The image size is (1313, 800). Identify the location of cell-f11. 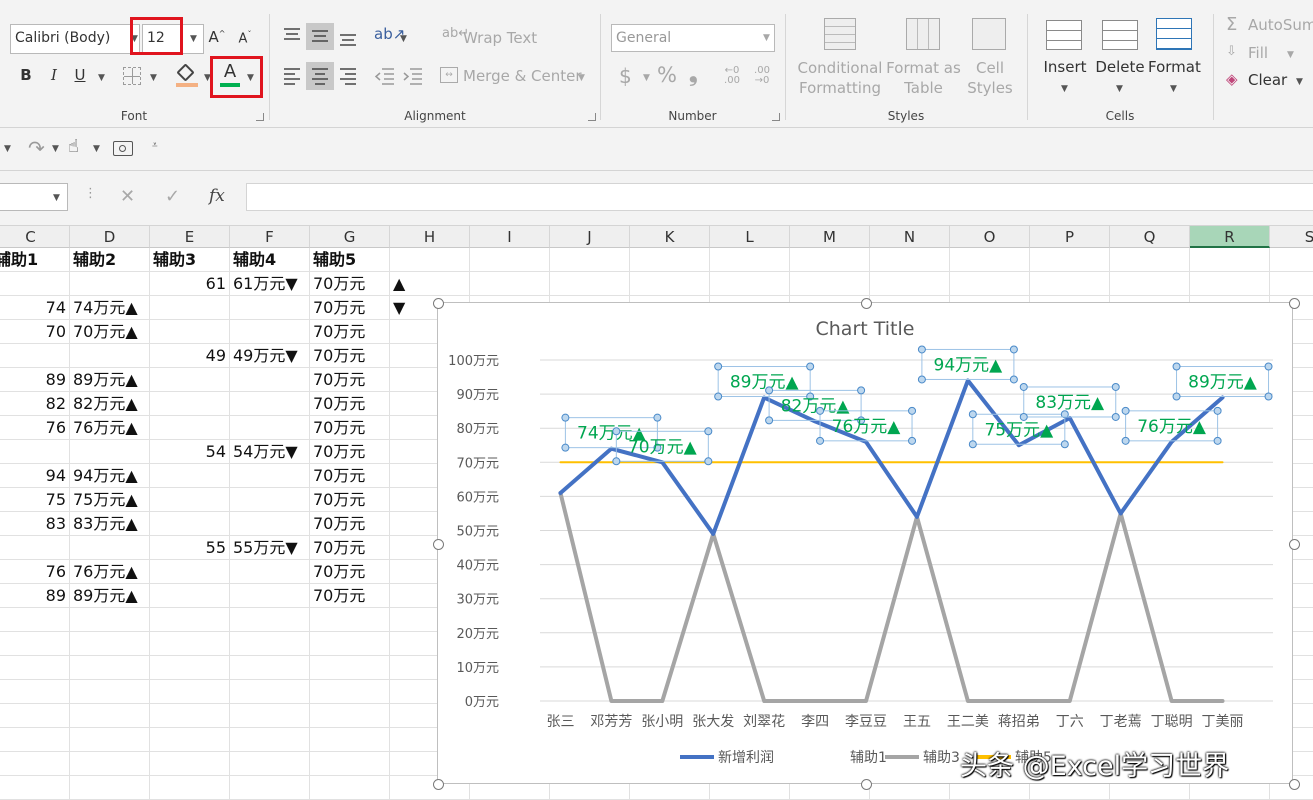
(270, 476).